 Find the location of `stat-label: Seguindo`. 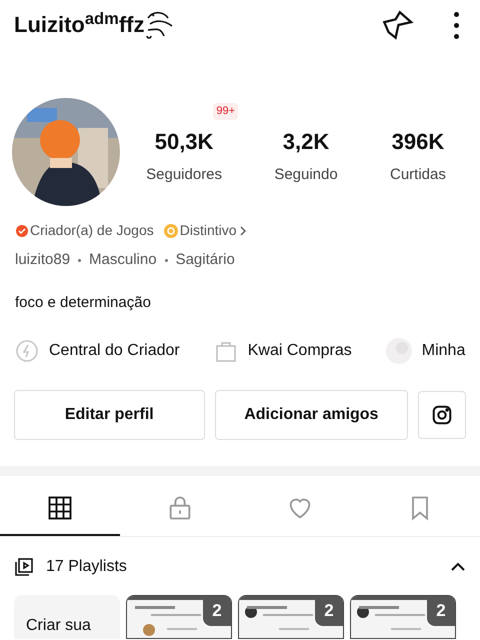

stat-label: Seguindo is located at coordinates (306, 175).